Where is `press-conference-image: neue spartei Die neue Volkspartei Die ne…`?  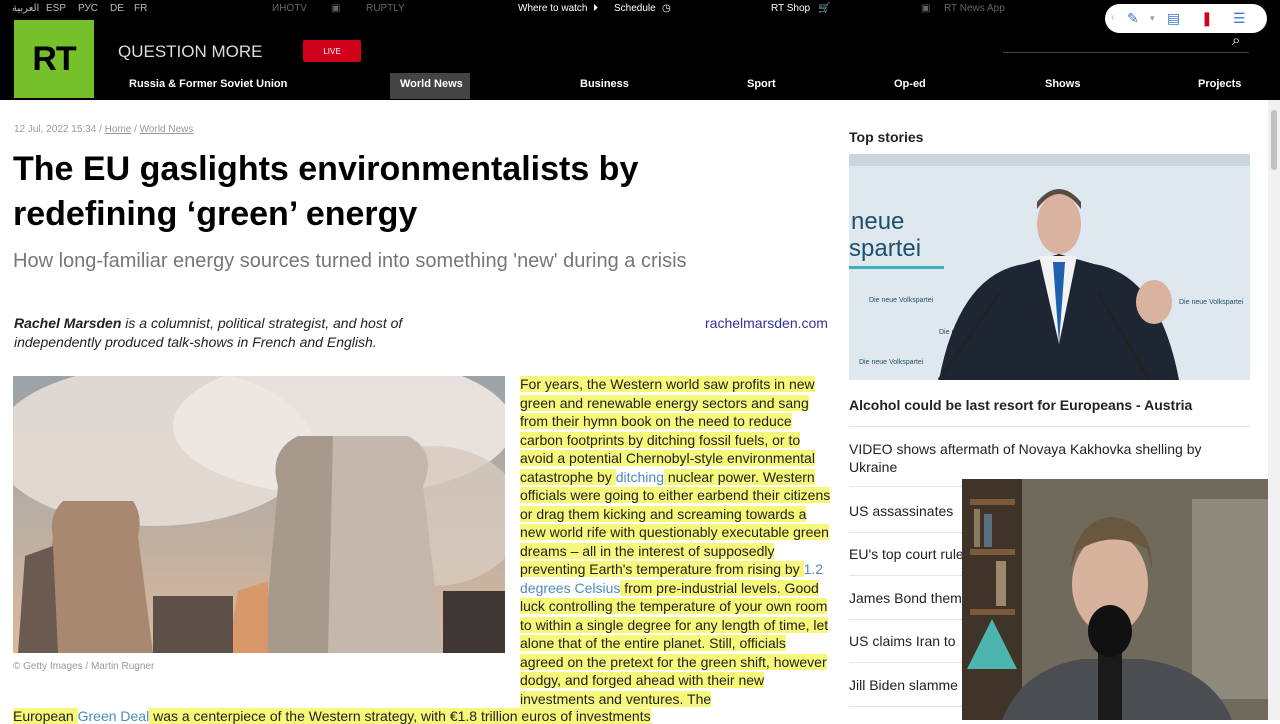
press-conference-image: neue spartei Die neue Volkspartei Die ne… is located at coordinates (1049, 267).